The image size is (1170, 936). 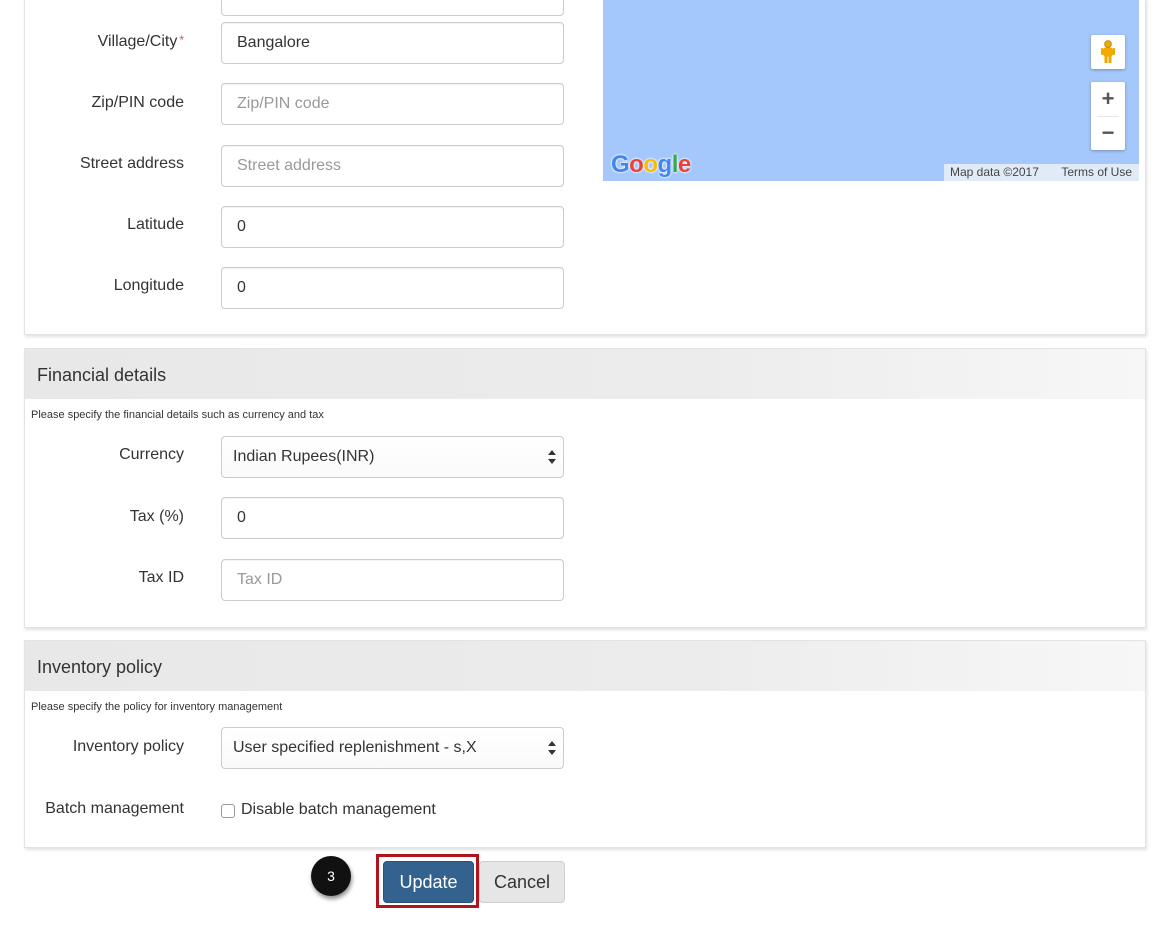 What do you see at coordinates (392, 518) in the screenshot?
I see `tax-input` at bounding box center [392, 518].